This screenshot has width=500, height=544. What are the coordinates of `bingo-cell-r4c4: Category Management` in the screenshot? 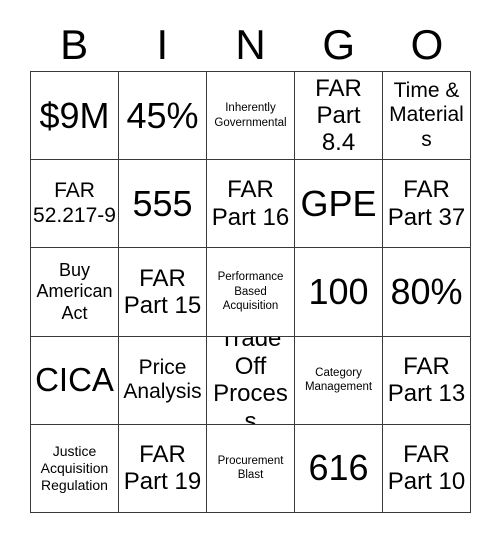 It's located at (339, 380).